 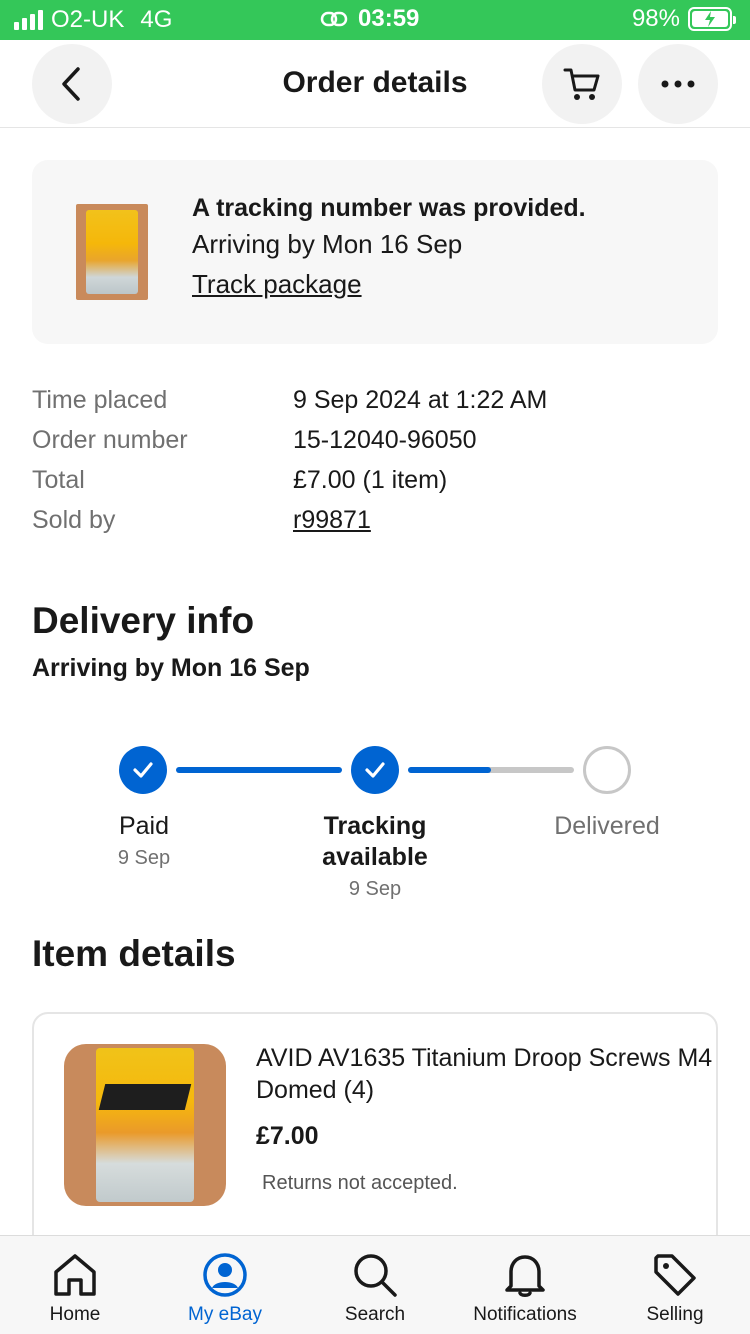 I want to click on home-icon, so click(x=75, y=1275).